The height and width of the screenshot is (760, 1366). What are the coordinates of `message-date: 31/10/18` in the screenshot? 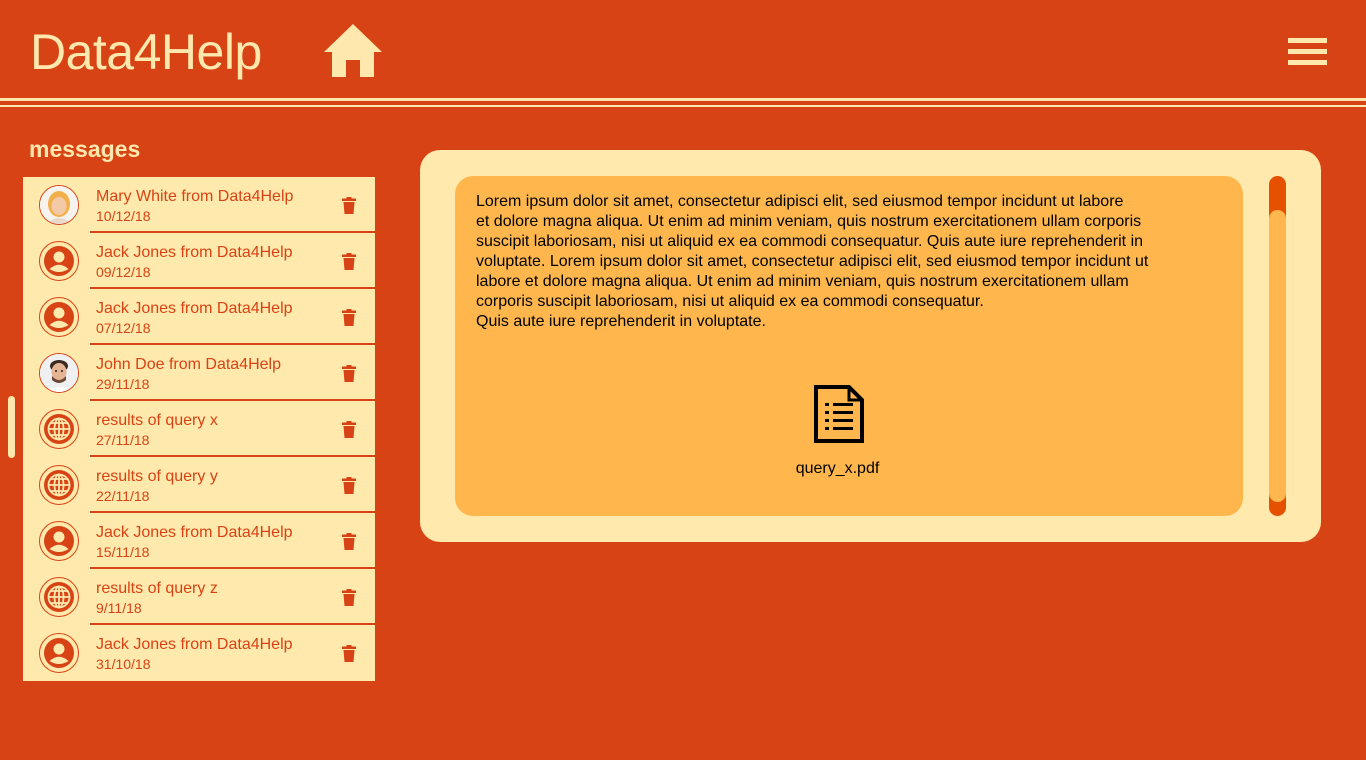 It's located at (123, 664).